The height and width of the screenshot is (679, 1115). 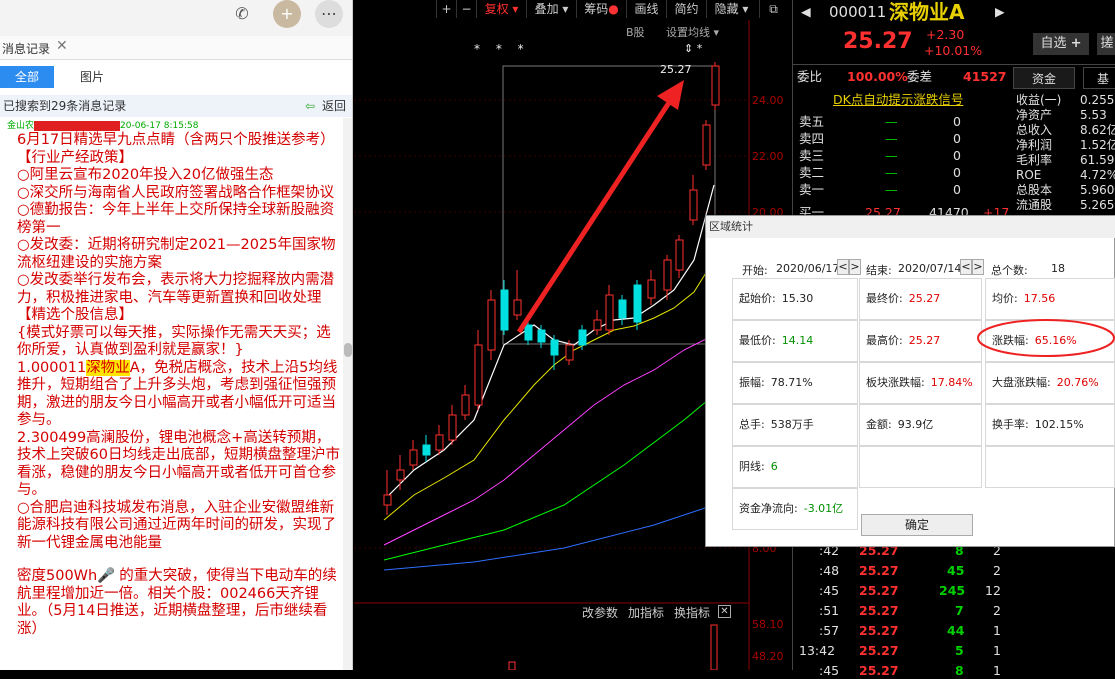 What do you see at coordinates (65, 106) in the screenshot?
I see `search-result-text: 已搜索到29条消息记录` at bounding box center [65, 106].